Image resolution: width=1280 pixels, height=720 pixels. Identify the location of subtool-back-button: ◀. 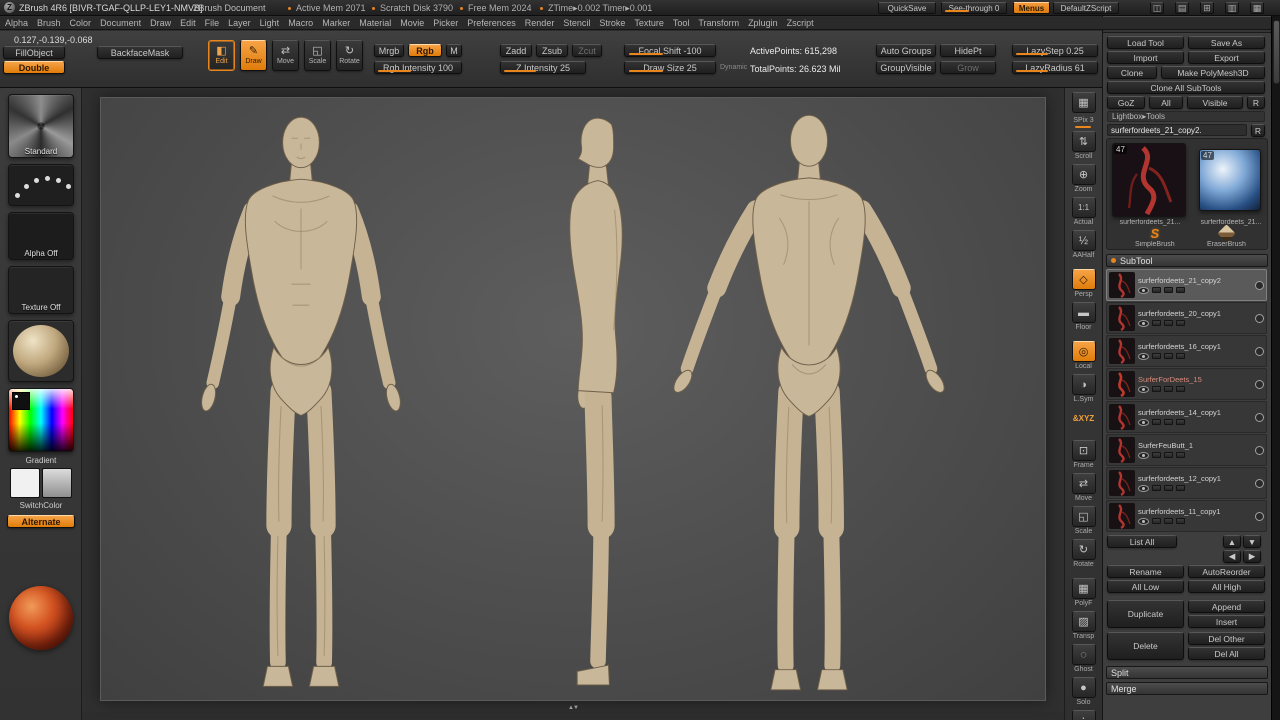
(1232, 556).